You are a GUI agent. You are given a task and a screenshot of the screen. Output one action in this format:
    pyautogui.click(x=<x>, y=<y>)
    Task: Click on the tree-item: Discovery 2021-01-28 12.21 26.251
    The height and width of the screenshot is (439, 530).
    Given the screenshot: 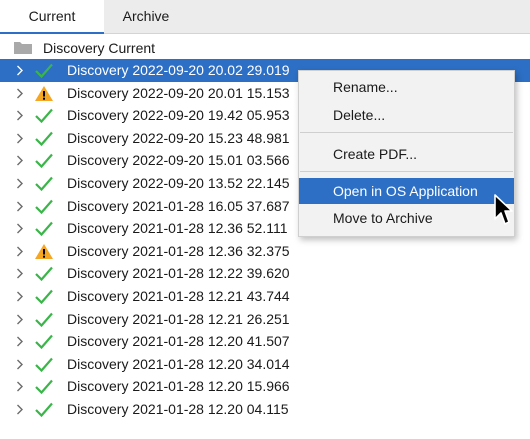 What is the action you would take?
    pyautogui.click(x=265, y=319)
    